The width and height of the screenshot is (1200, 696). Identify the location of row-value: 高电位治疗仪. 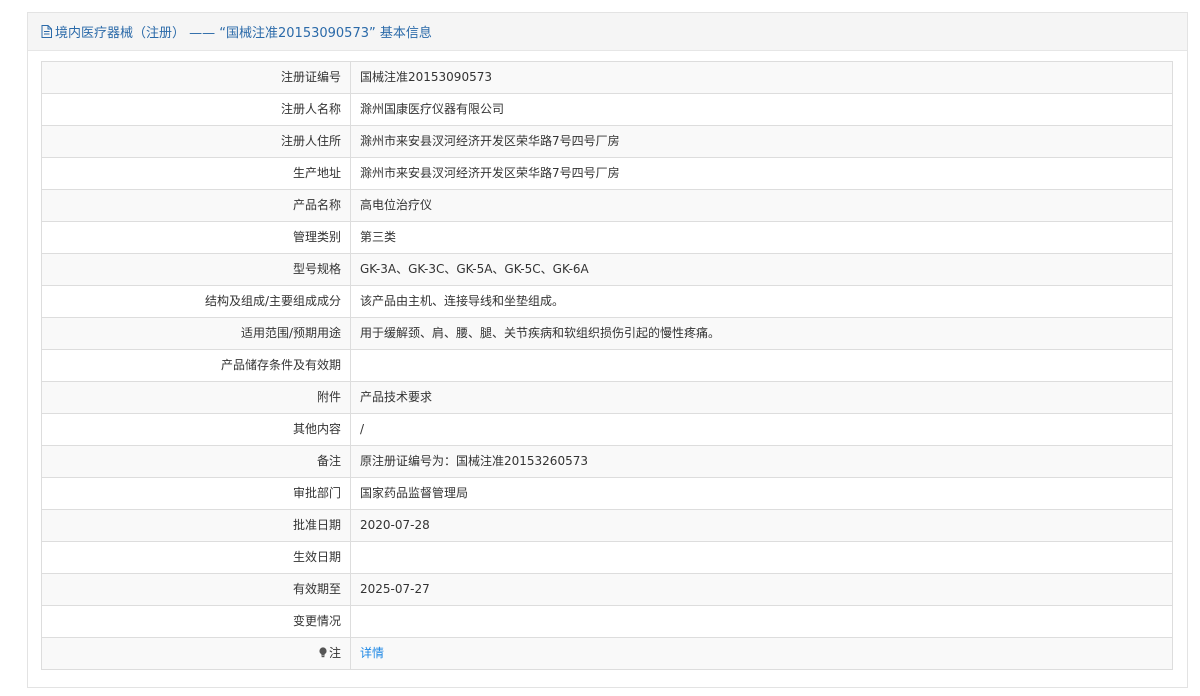
(761, 205).